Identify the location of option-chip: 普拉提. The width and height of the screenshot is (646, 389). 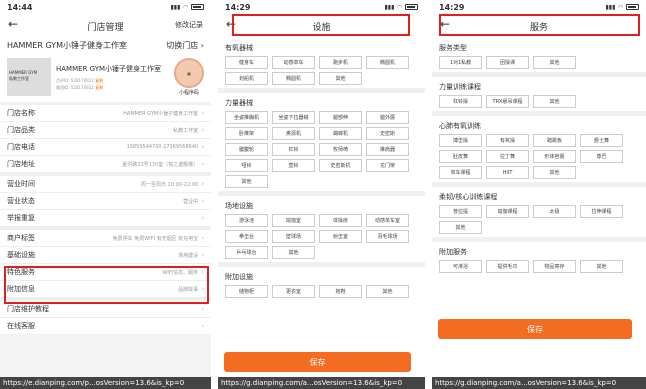
(460, 211).